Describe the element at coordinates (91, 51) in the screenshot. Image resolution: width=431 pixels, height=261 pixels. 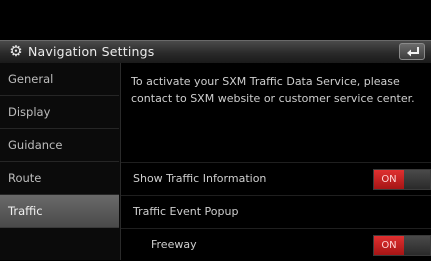
I see `page-title: Navigation Settings` at that location.